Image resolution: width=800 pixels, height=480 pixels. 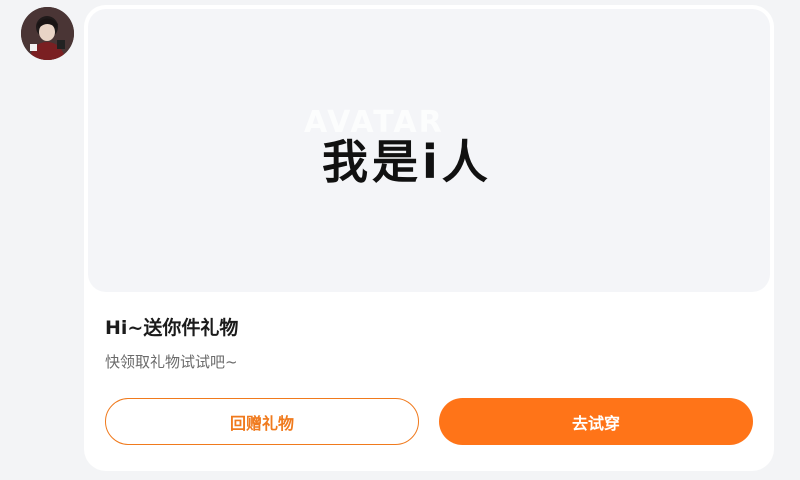 I want to click on avatar, so click(x=47, y=33).